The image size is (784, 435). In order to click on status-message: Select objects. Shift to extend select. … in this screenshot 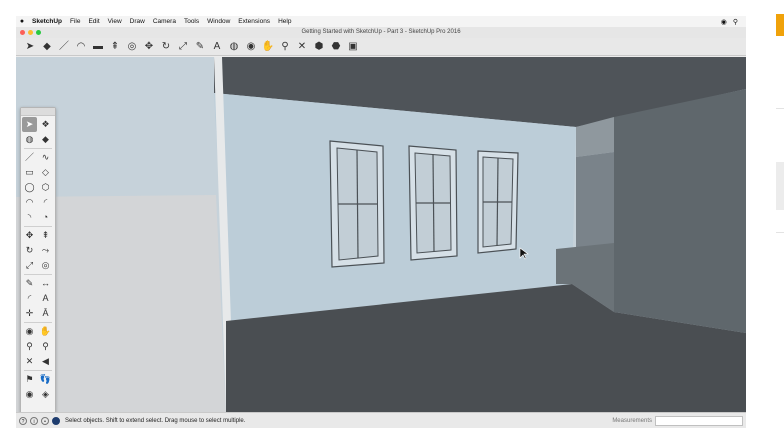, I will do `click(155, 420)`.